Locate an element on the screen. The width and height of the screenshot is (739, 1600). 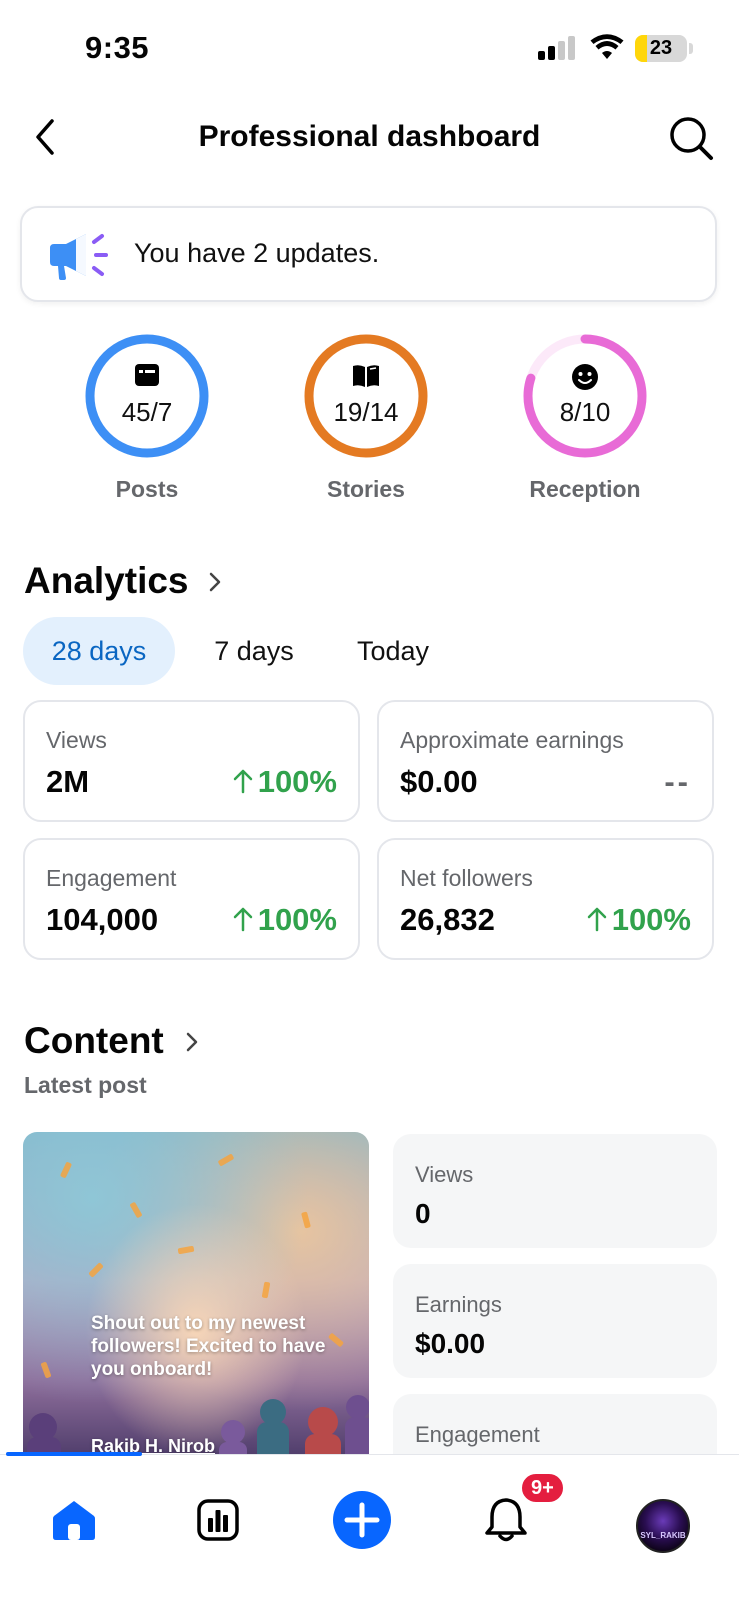
post-stat-earnings: Earnings $0.00 is located at coordinates (555, 1321).